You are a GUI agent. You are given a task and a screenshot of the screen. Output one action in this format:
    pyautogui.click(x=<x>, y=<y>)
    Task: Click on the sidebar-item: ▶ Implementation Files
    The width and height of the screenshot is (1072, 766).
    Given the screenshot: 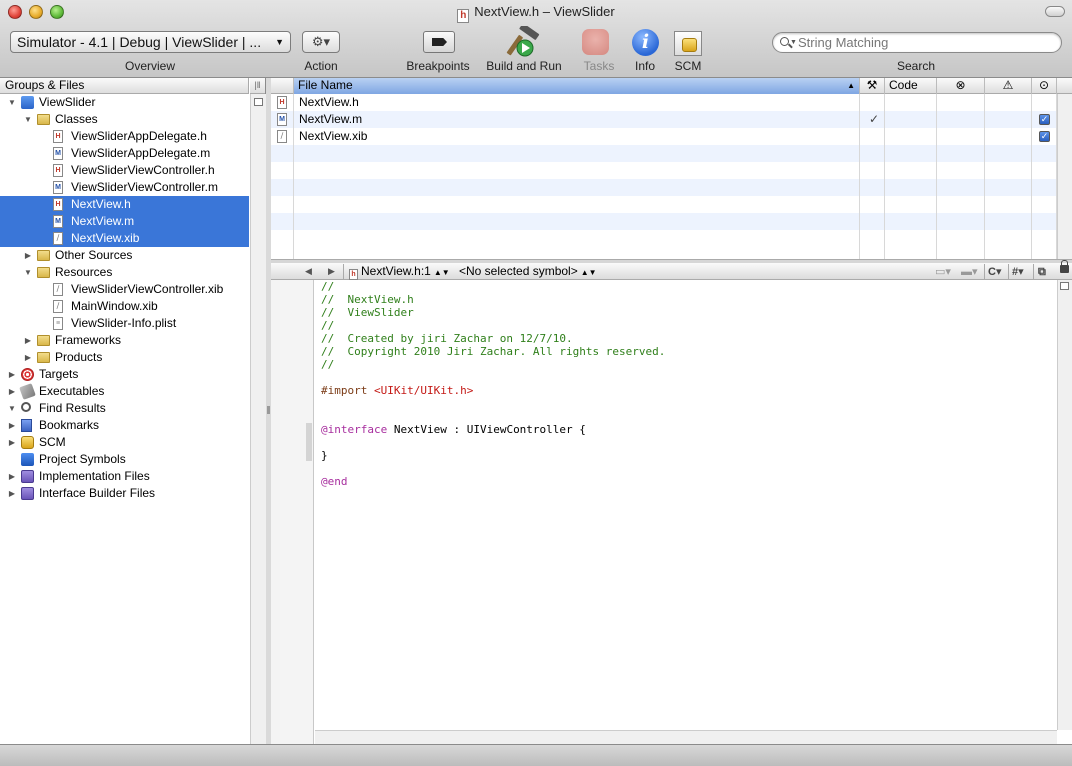 What is the action you would take?
    pyautogui.click(x=124, y=476)
    